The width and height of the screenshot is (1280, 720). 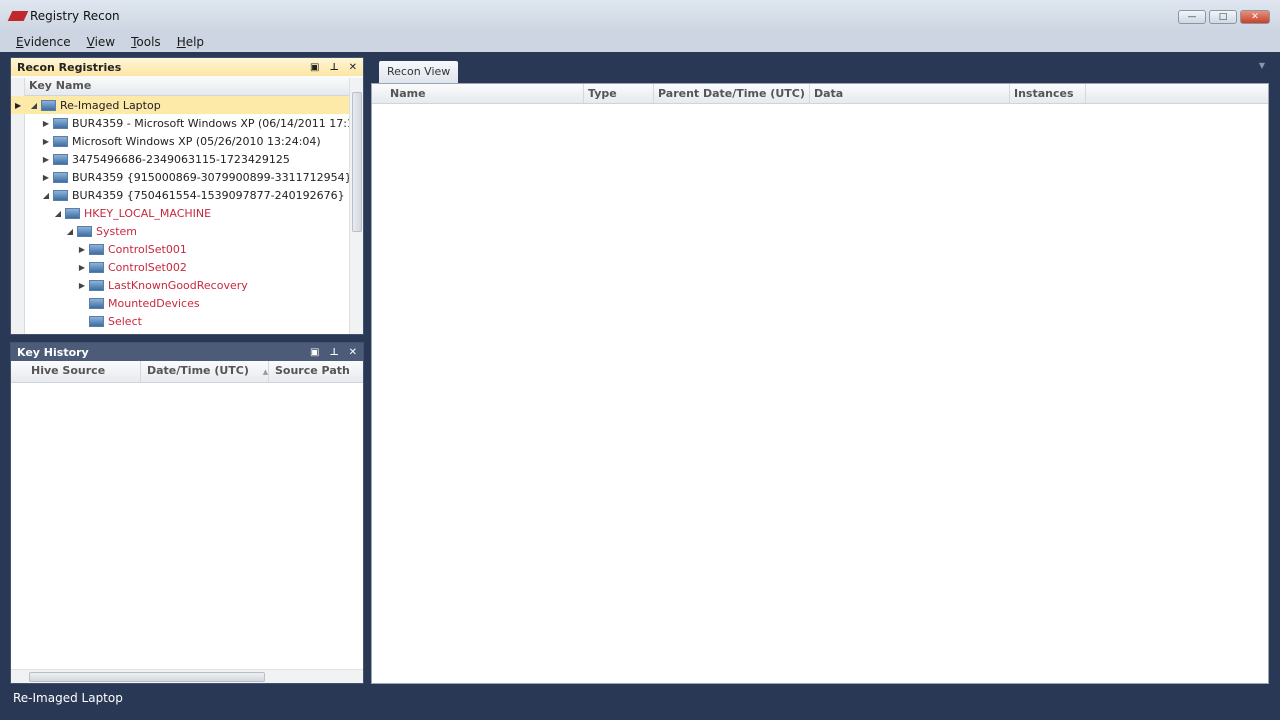 I want to click on column-date-time: Date/Time (UTC) ▲, so click(x=205, y=371).